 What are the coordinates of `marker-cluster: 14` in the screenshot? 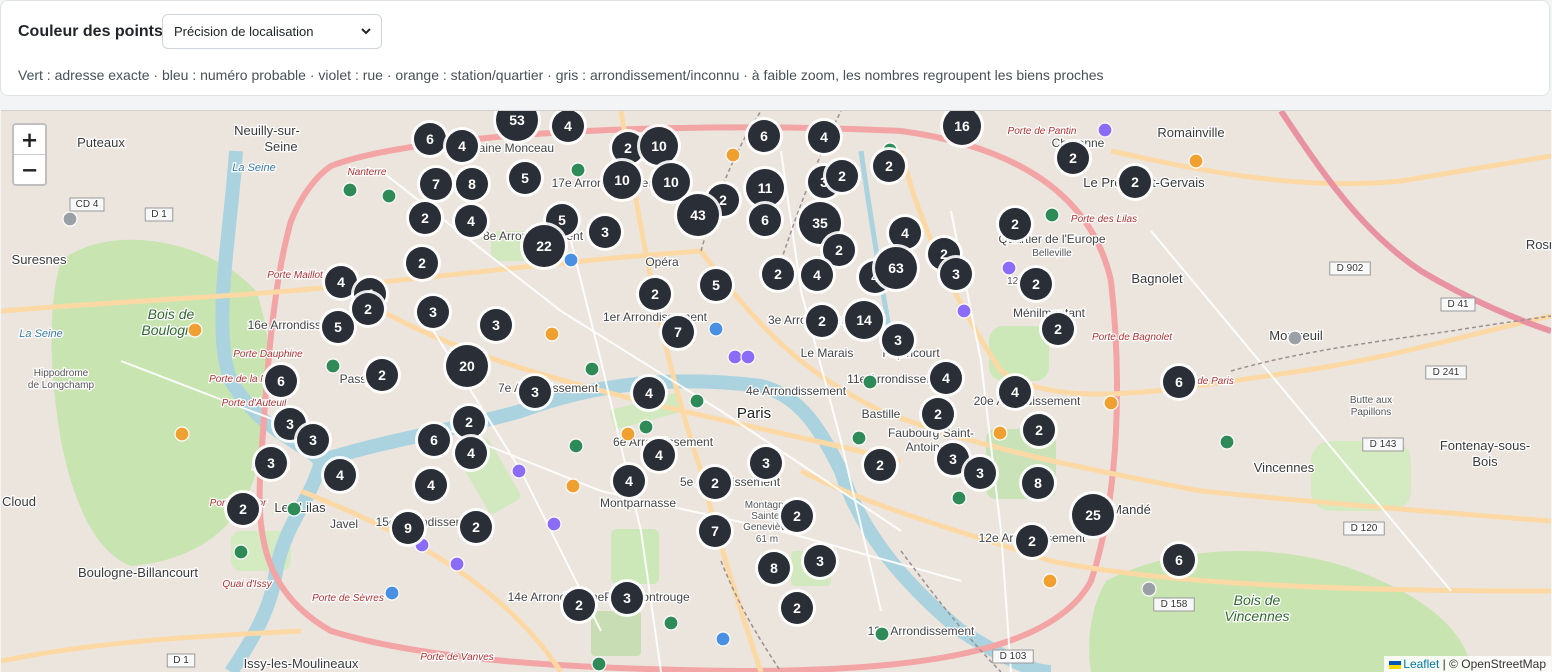 It's located at (864, 320).